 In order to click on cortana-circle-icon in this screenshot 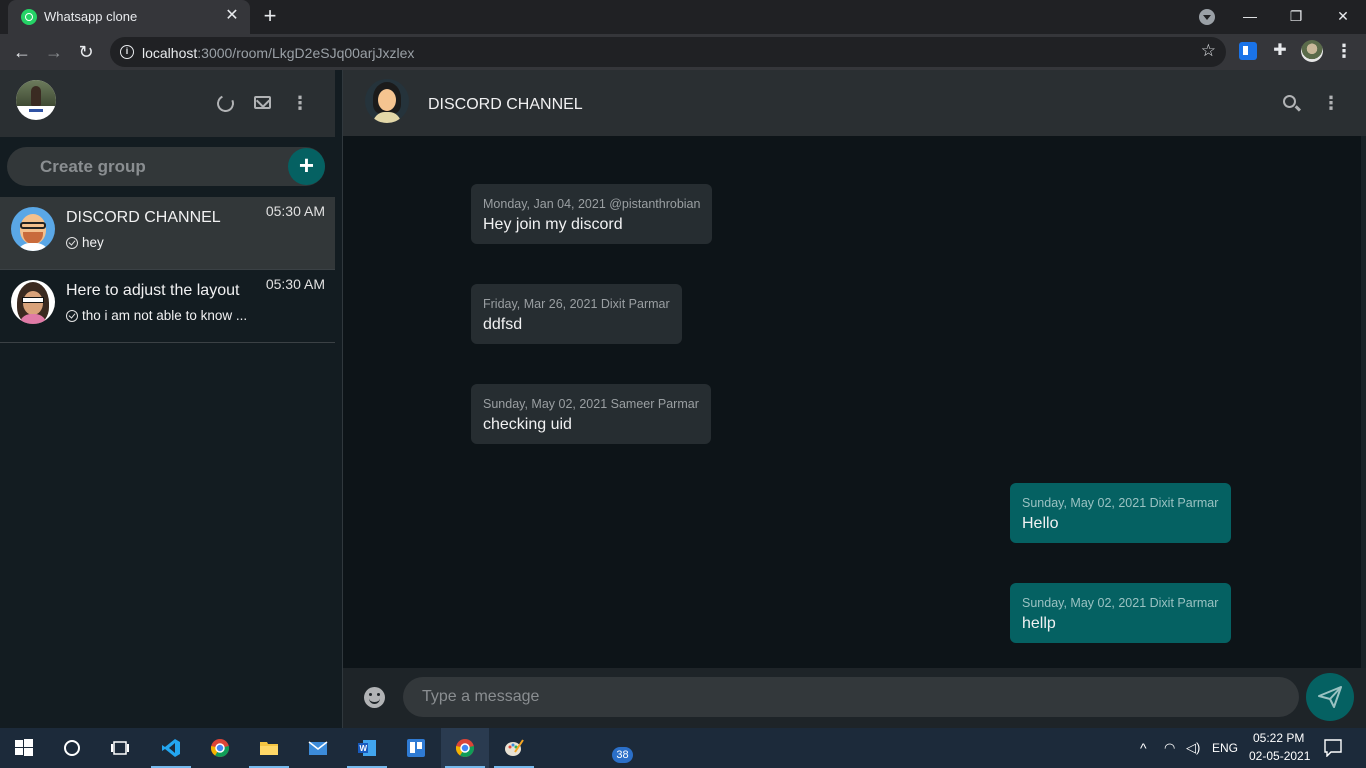, I will do `click(72, 748)`.